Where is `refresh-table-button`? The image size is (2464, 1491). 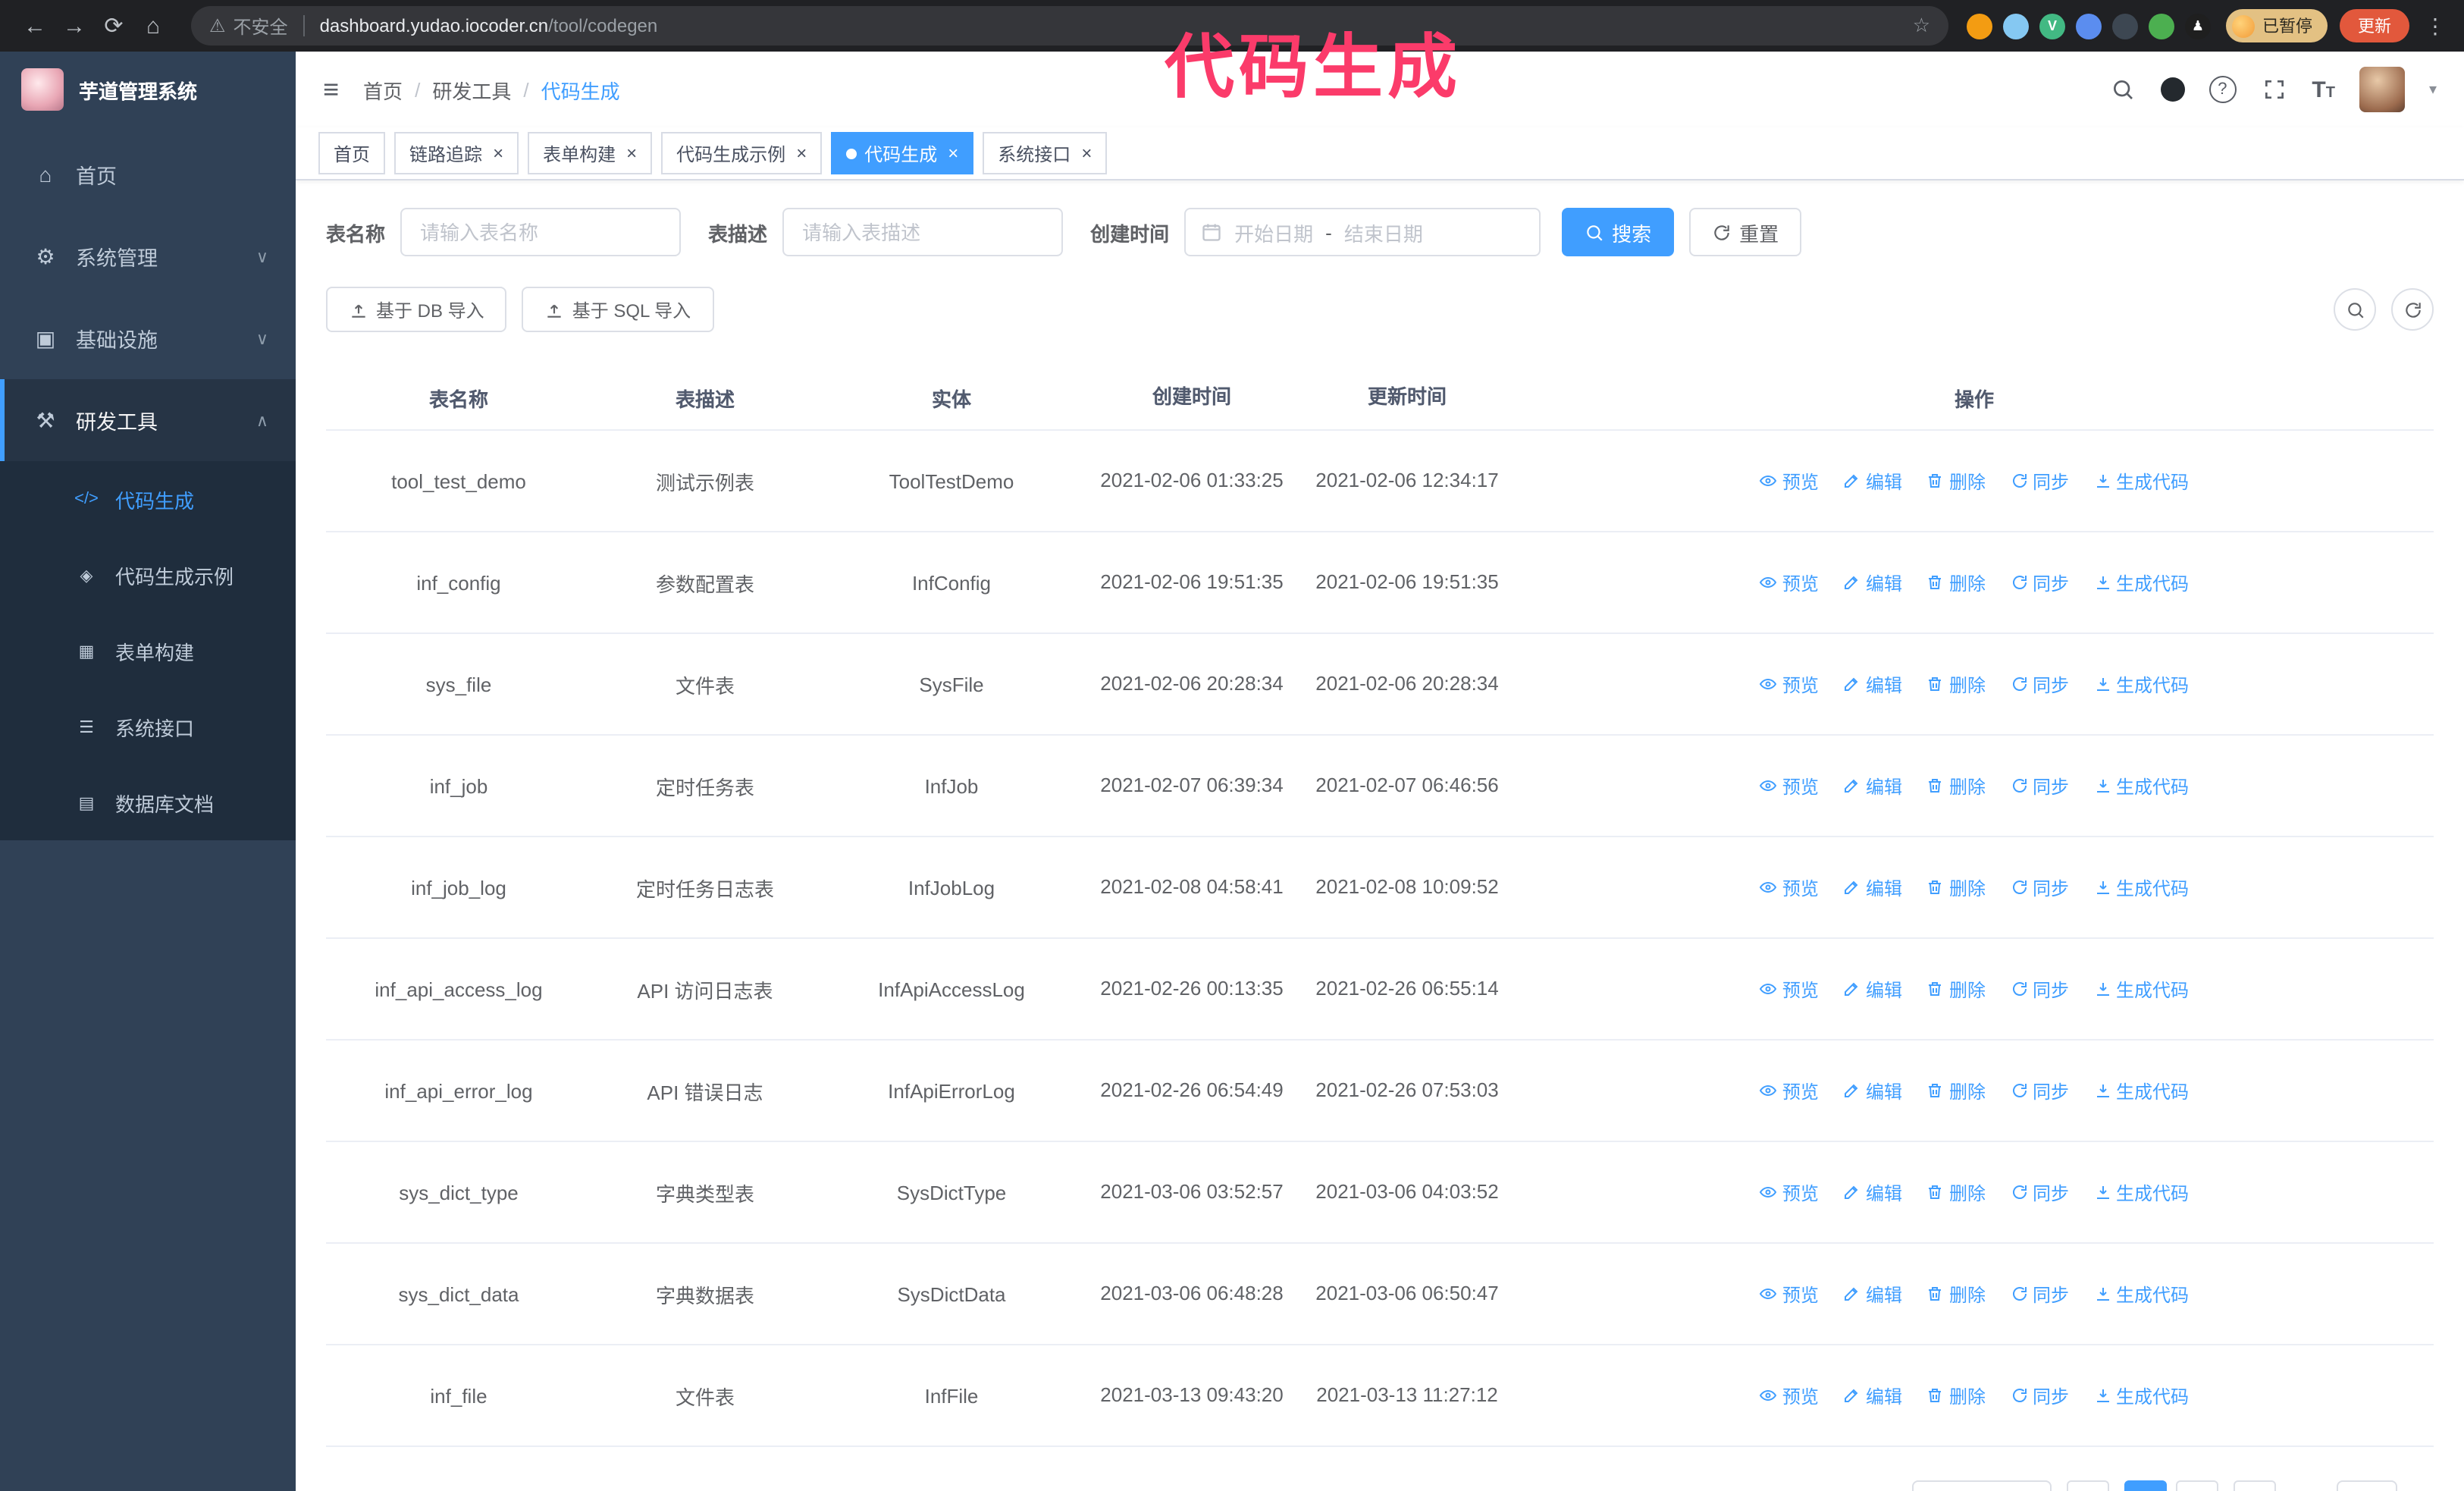 refresh-table-button is located at coordinates (2412, 309).